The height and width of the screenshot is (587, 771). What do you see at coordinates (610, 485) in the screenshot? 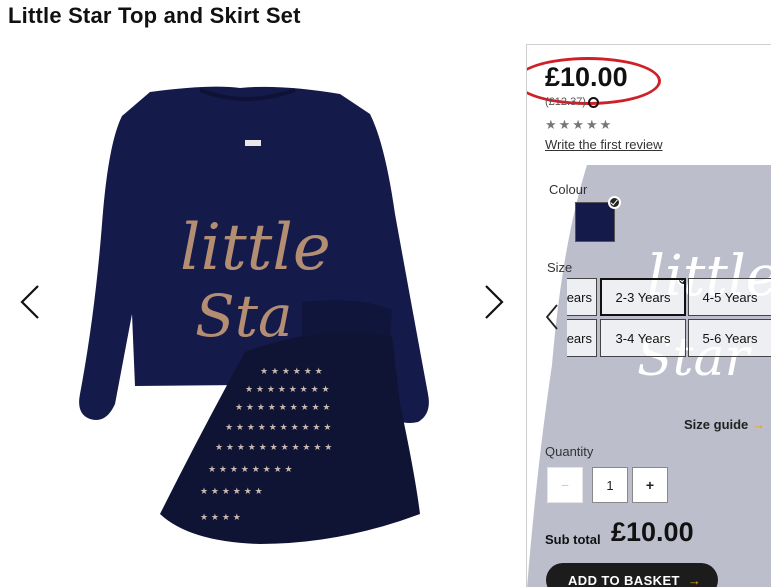
I see `quantity-input: 1` at bounding box center [610, 485].